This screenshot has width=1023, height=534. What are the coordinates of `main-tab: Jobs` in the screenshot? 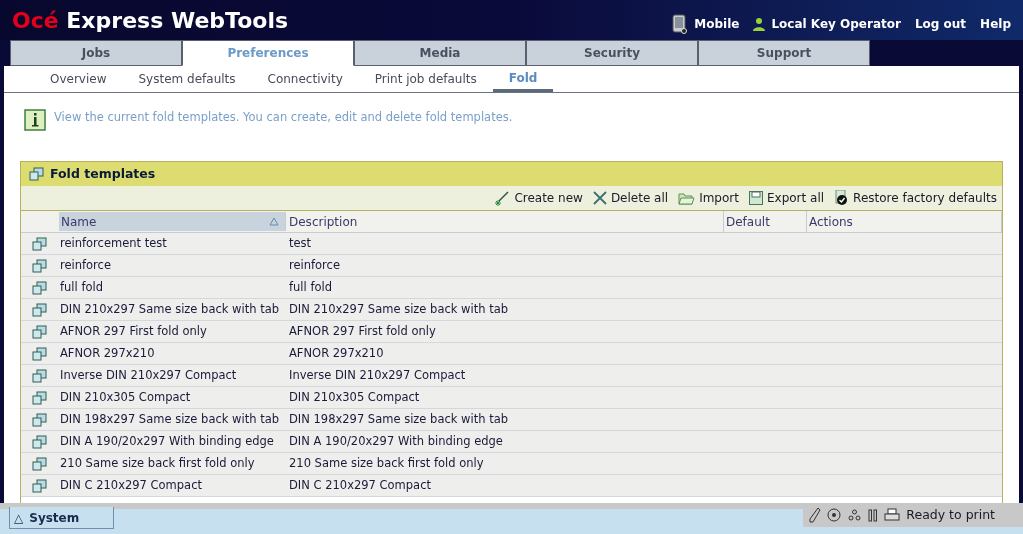 It's located at (96, 53).